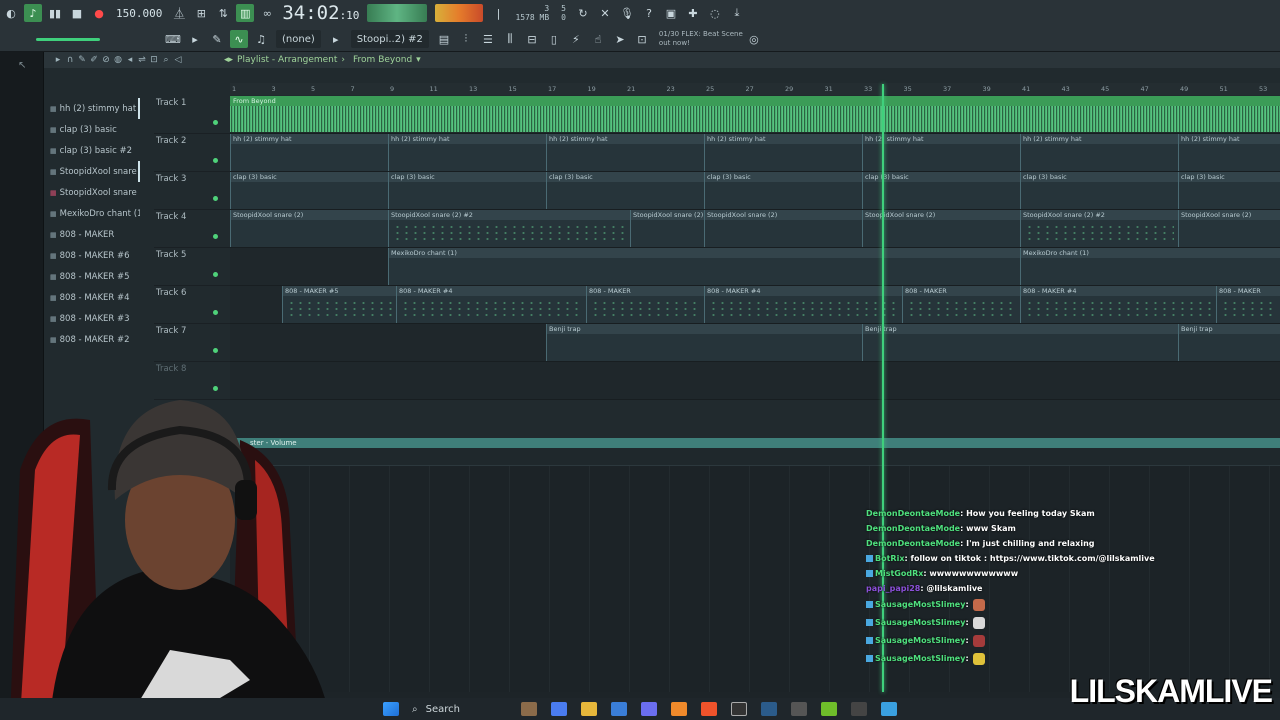 The image size is (1280, 720). Describe the element at coordinates (195, 39) in the screenshot. I see `arrow-icon: ▸` at that location.